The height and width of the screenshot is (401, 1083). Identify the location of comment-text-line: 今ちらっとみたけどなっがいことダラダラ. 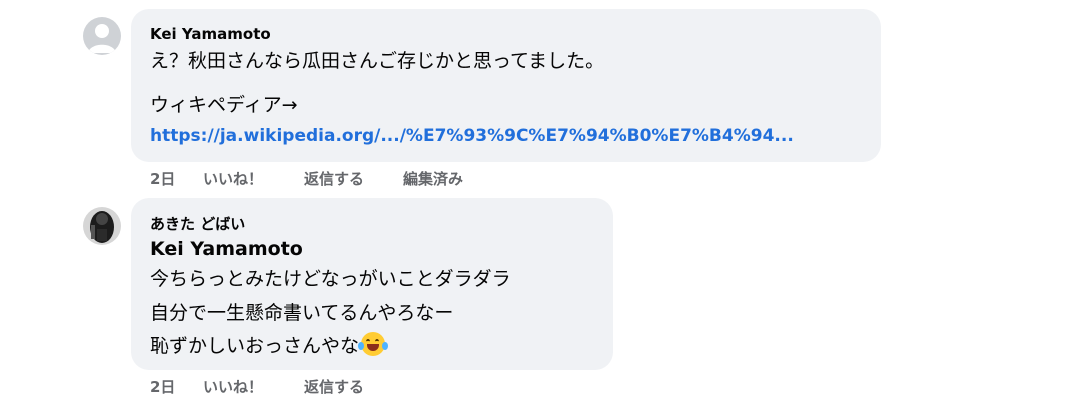
(330, 279).